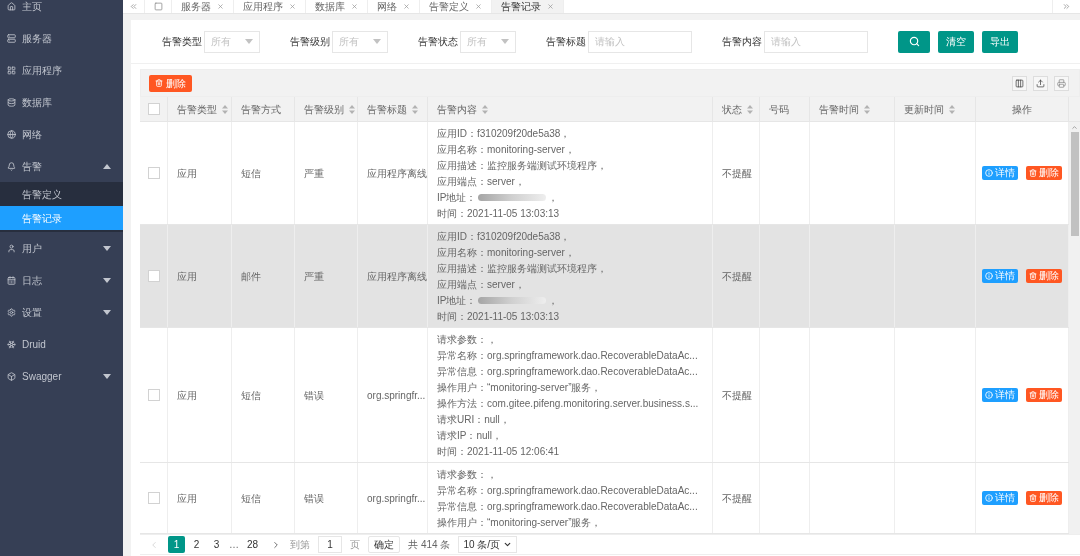  Describe the element at coordinates (176, 544) in the screenshot. I see `page-button: 1` at that location.